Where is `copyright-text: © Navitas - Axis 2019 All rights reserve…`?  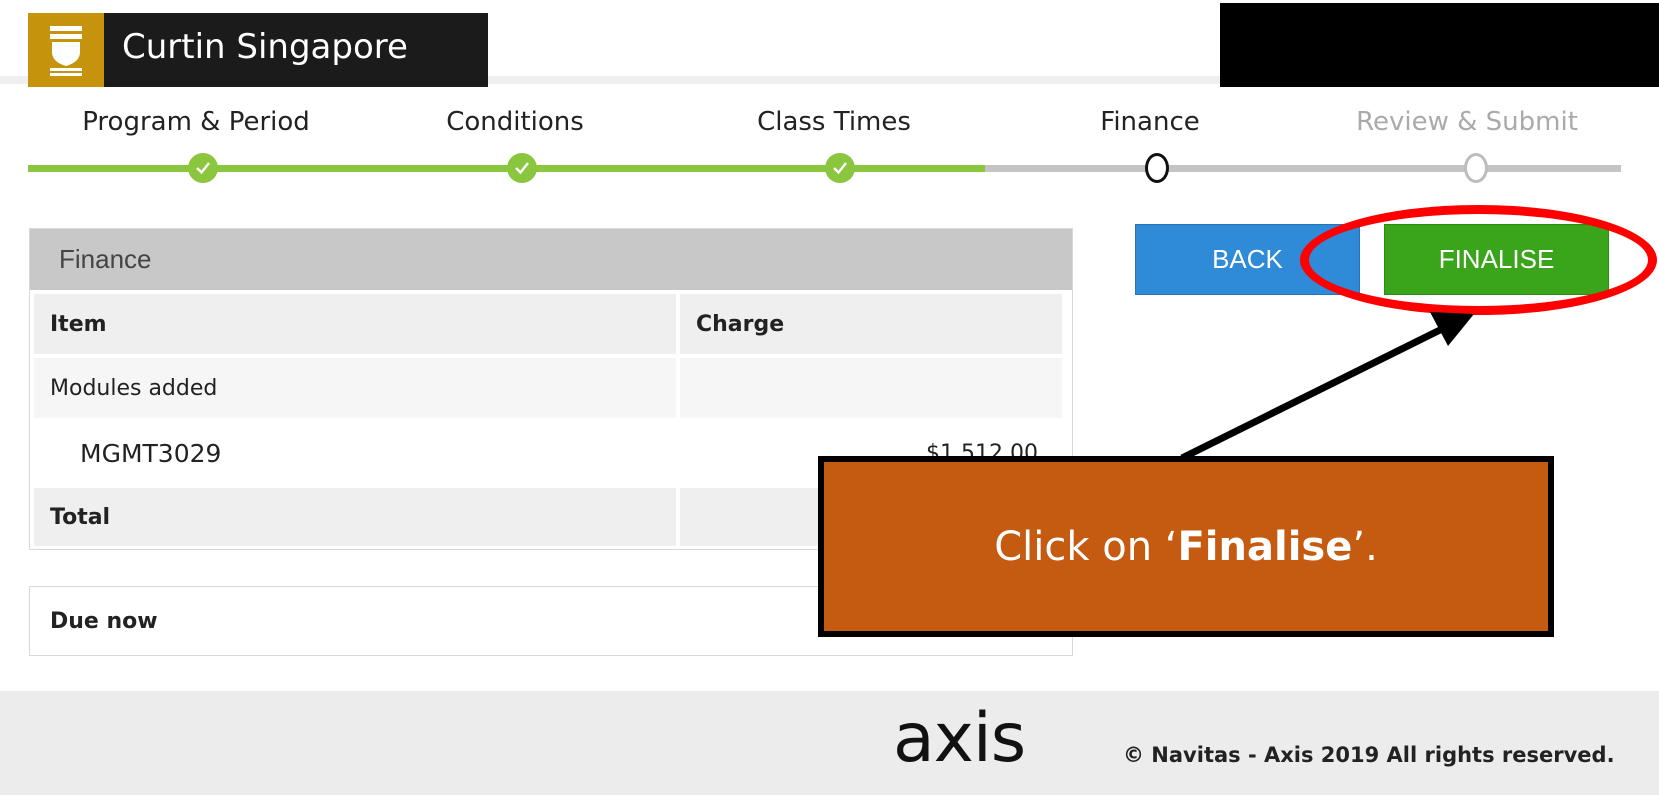
copyright-text: © Navitas - Axis 2019 All rights reserve… is located at coordinates (1369, 755).